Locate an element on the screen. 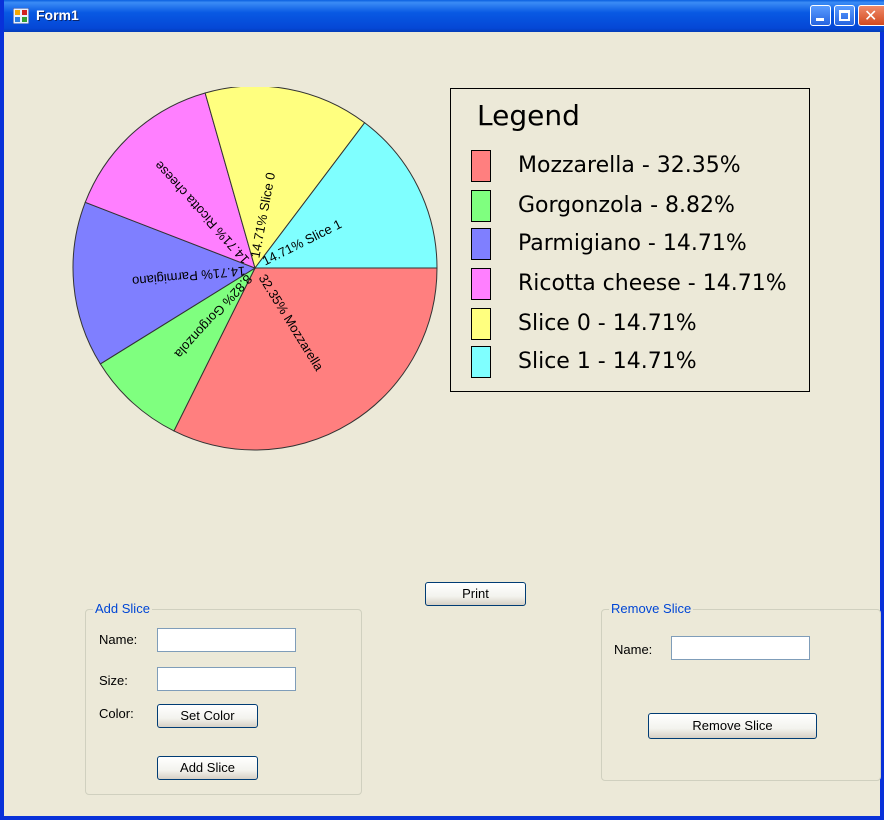  print-button: Print is located at coordinates (475, 594).